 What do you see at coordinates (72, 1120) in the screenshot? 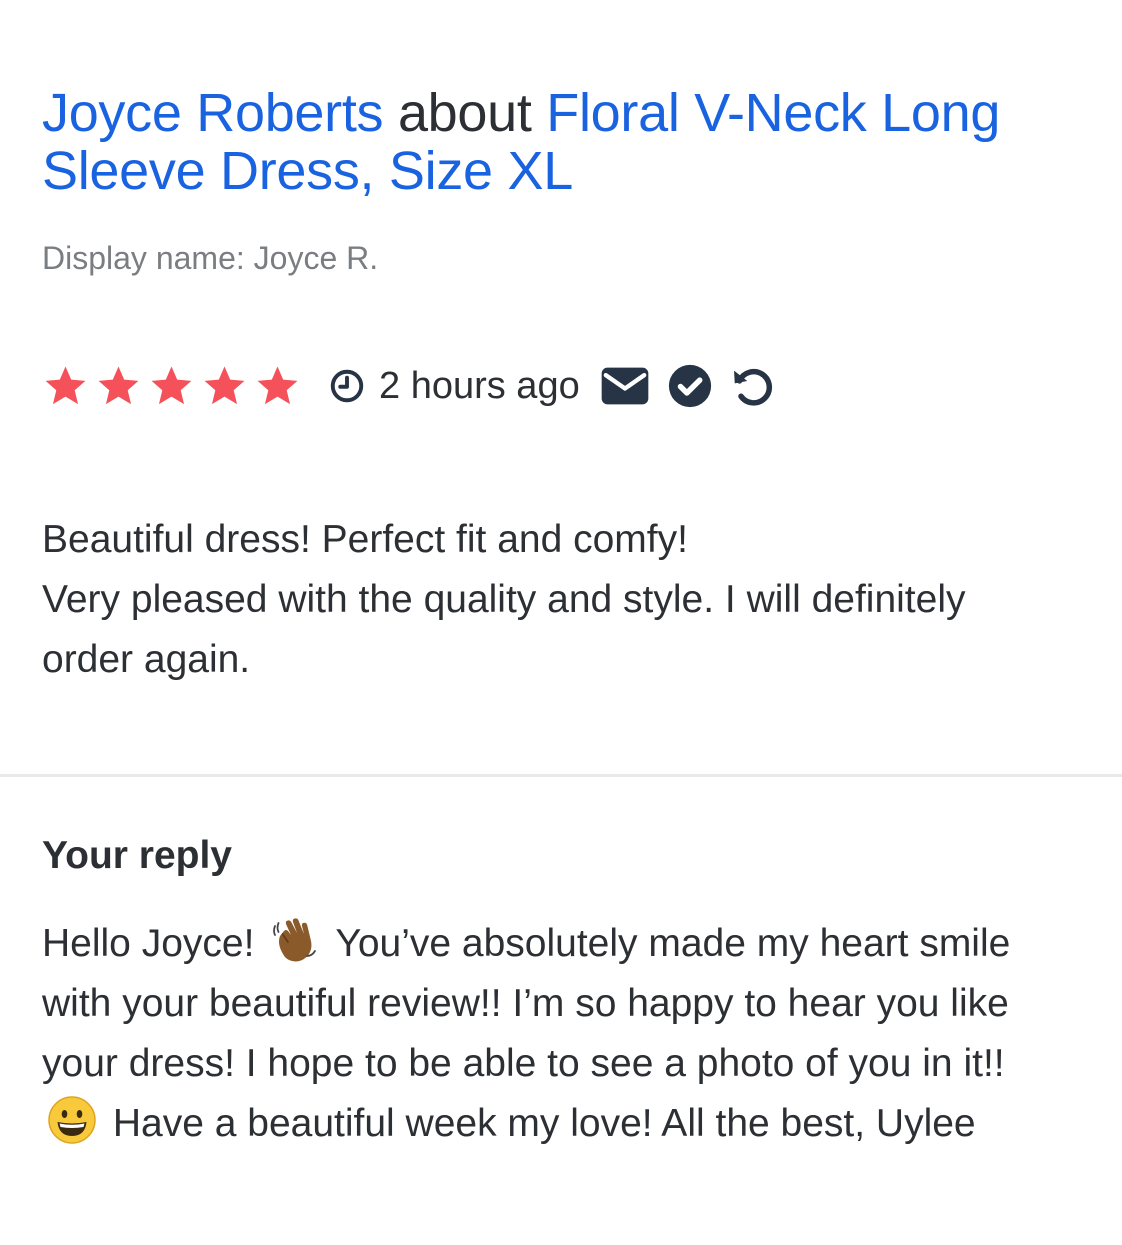
I see `grinning-face-emoji-icon` at bounding box center [72, 1120].